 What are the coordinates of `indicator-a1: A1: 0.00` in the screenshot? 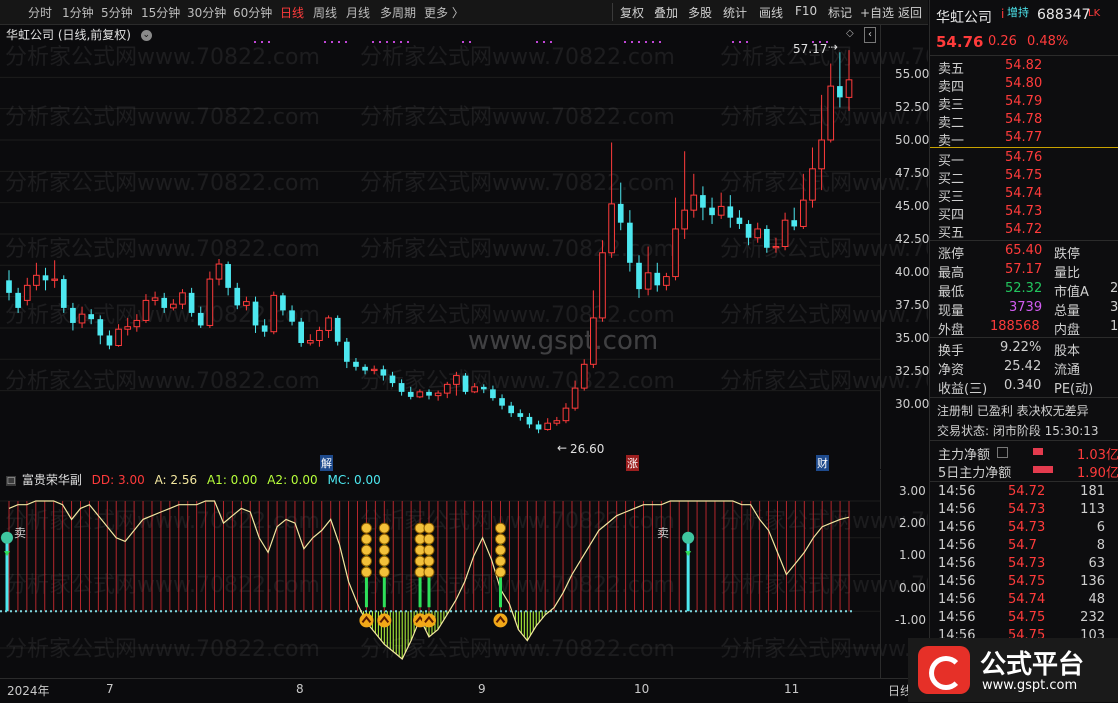 It's located at (232, 480).